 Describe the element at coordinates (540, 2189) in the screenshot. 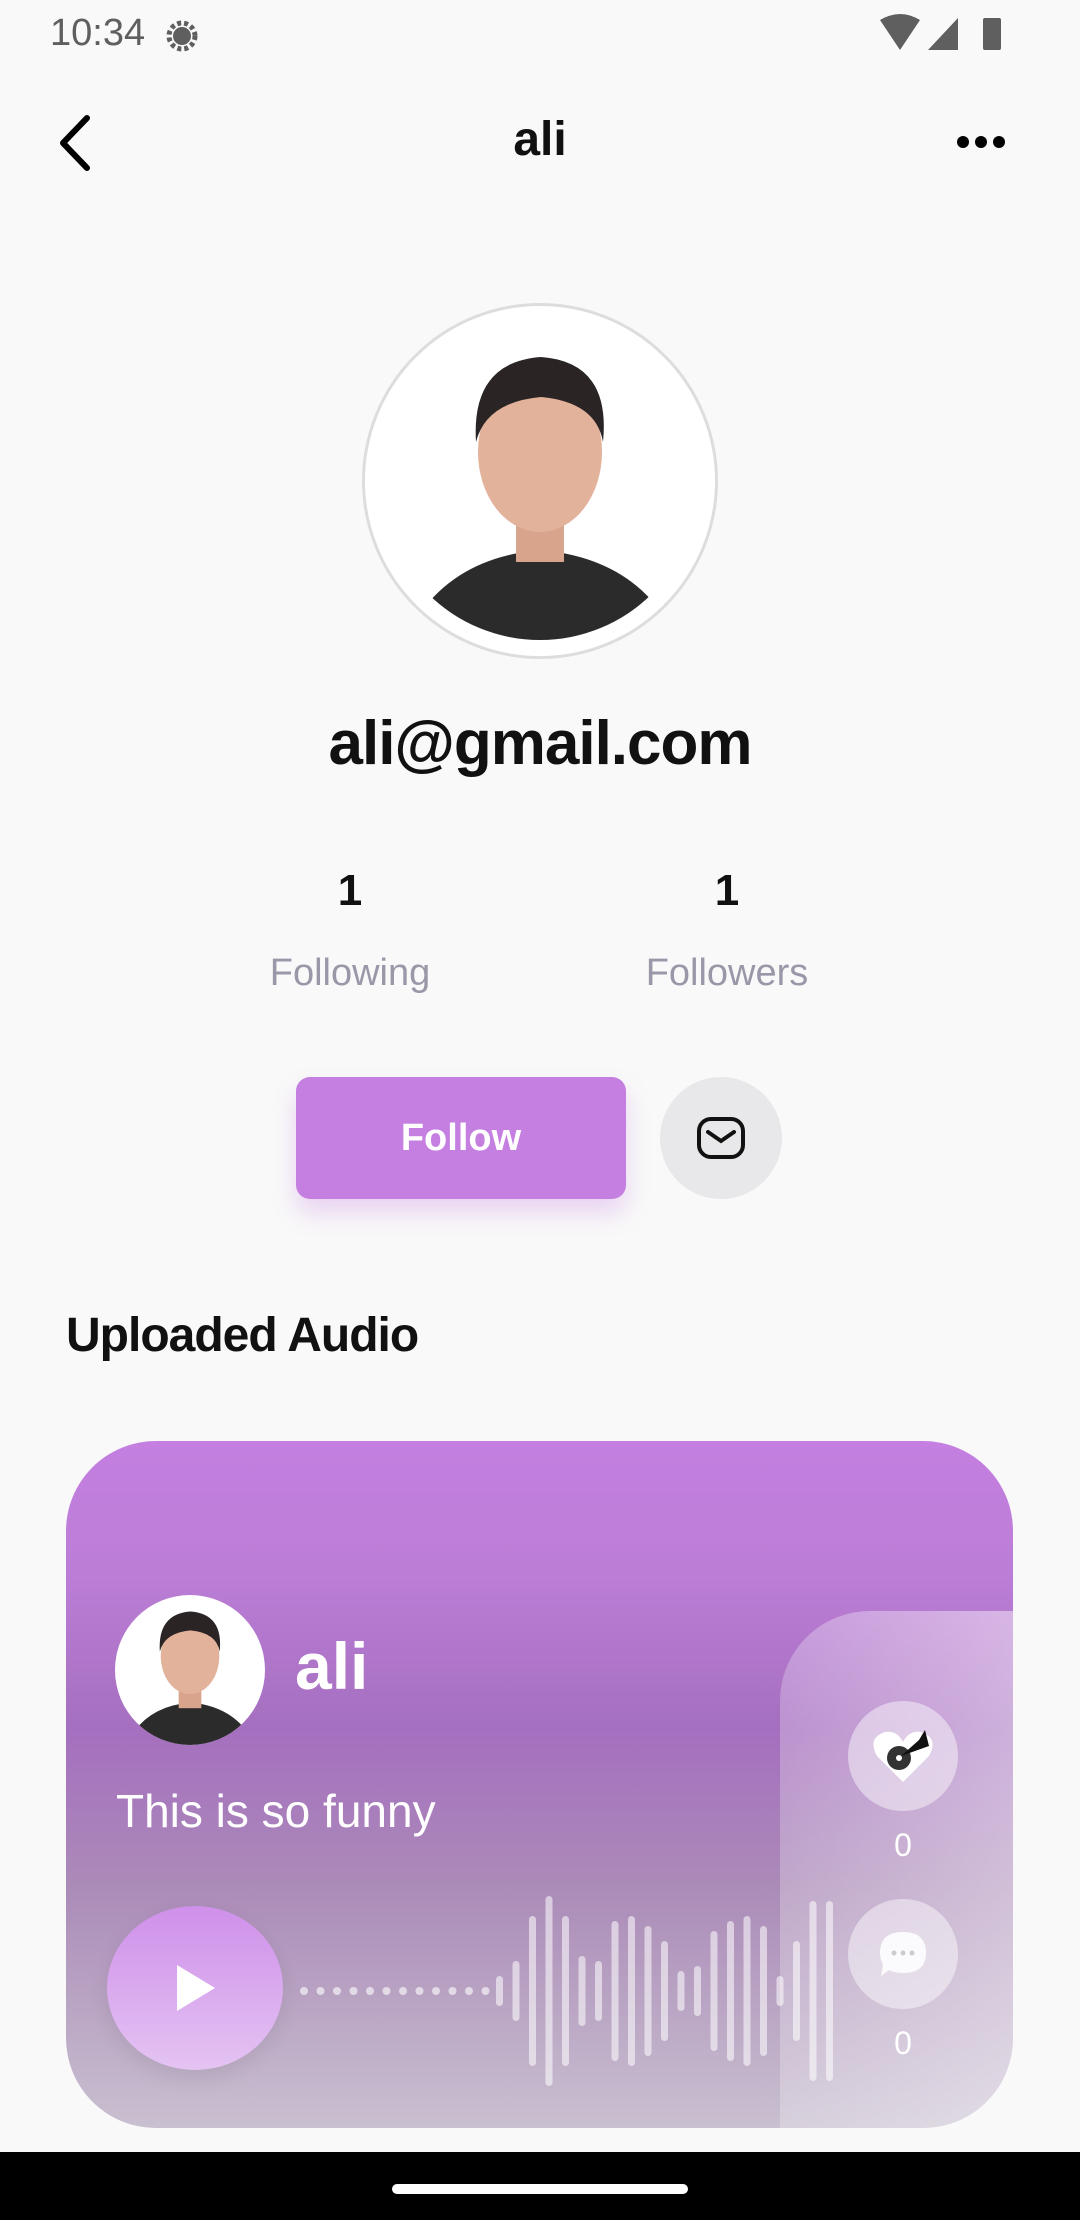

I see `home-handle` at that location.